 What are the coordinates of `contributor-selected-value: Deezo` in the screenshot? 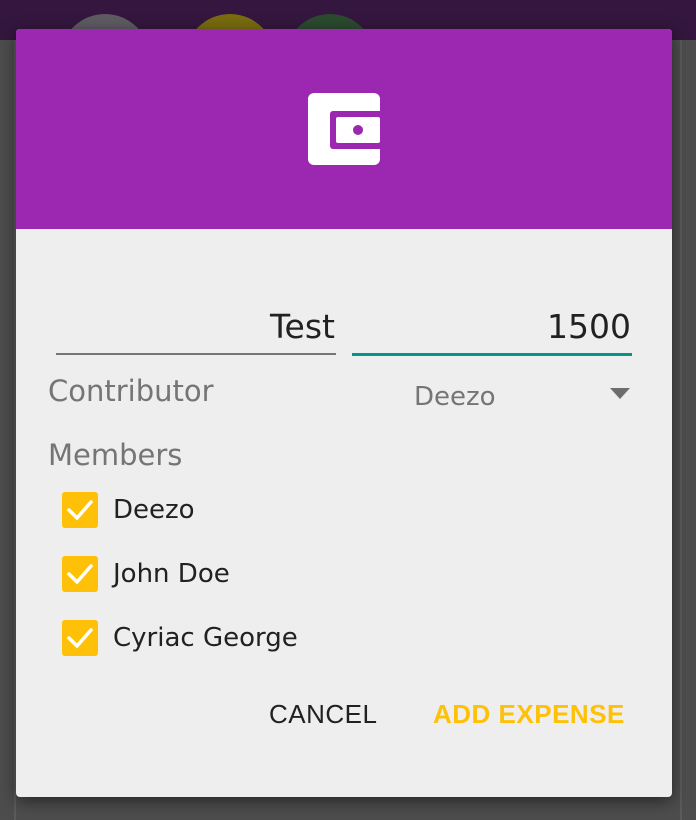 It's located at (455, 397).